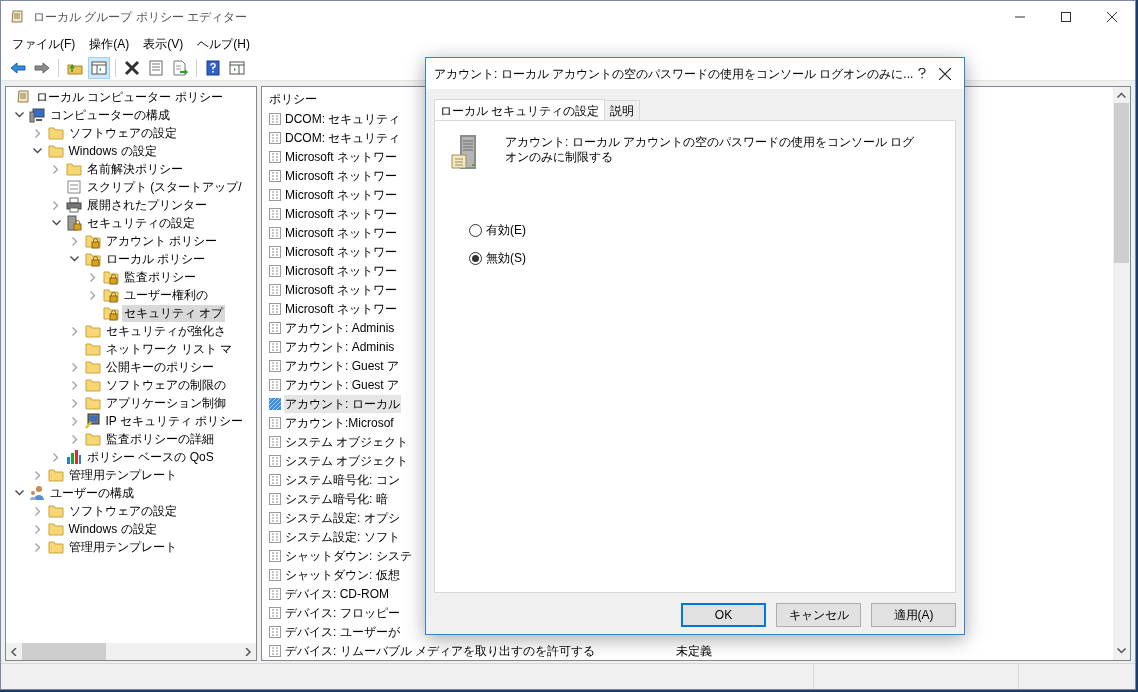  What do you see at coordinates (1121, 95) in the screenshot?
I see `scroll-up-icon` at bounding box center [1121, 95].